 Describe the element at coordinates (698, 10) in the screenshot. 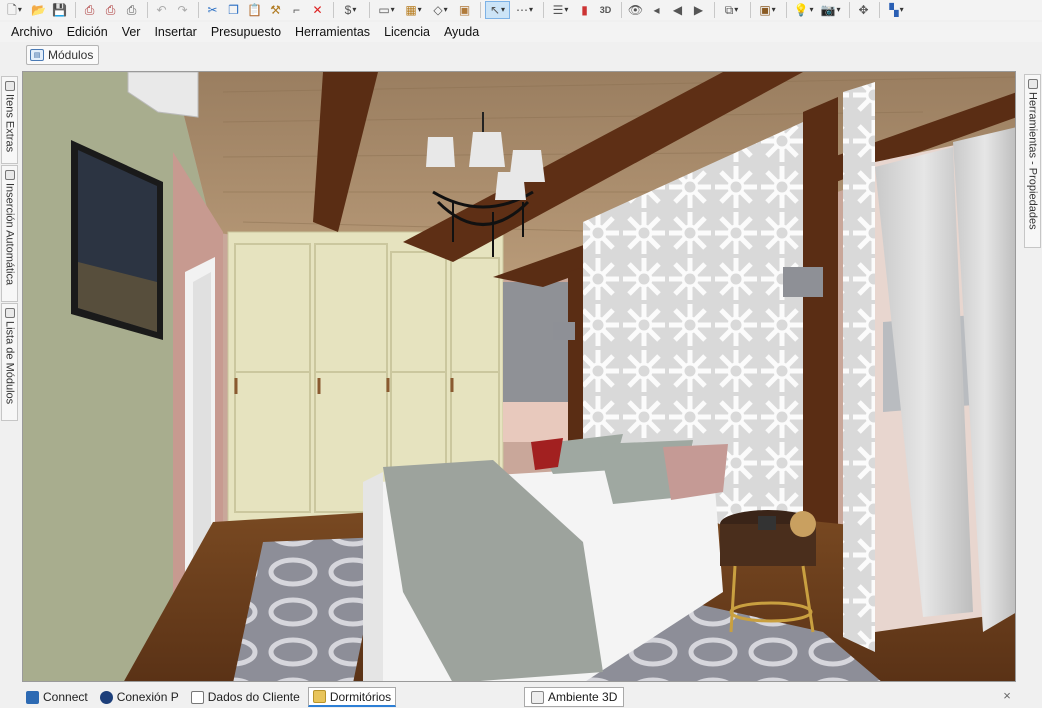

I see `arrow-right-icon: ▶` at that location.